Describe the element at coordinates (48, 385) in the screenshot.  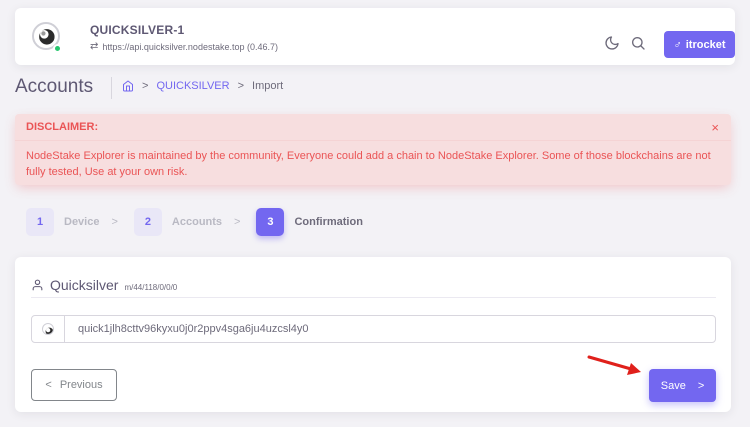
I see `chevron-left-icon: <` at that location.